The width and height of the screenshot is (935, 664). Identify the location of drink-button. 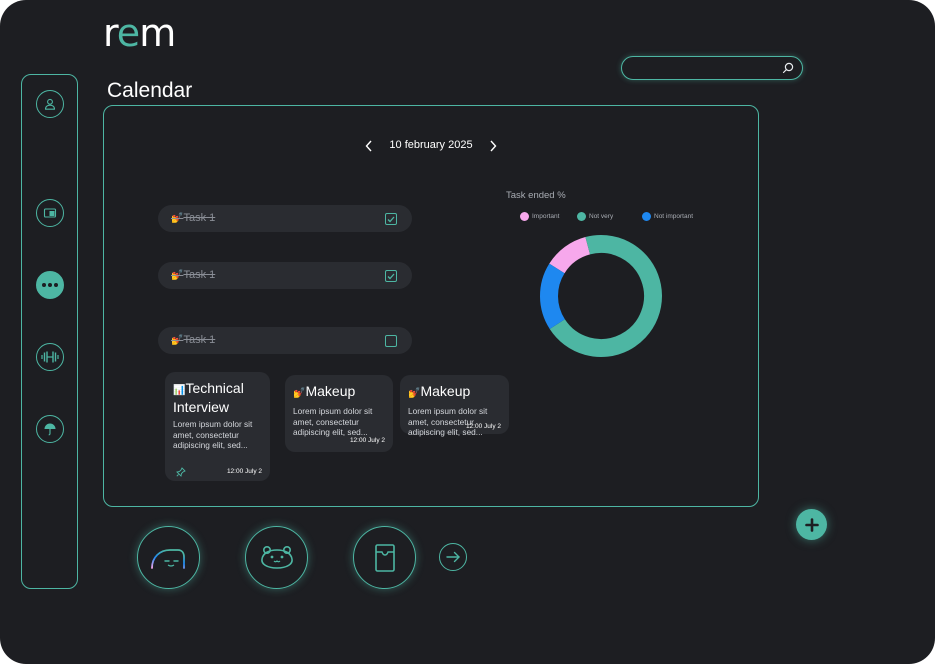
(384, 557).